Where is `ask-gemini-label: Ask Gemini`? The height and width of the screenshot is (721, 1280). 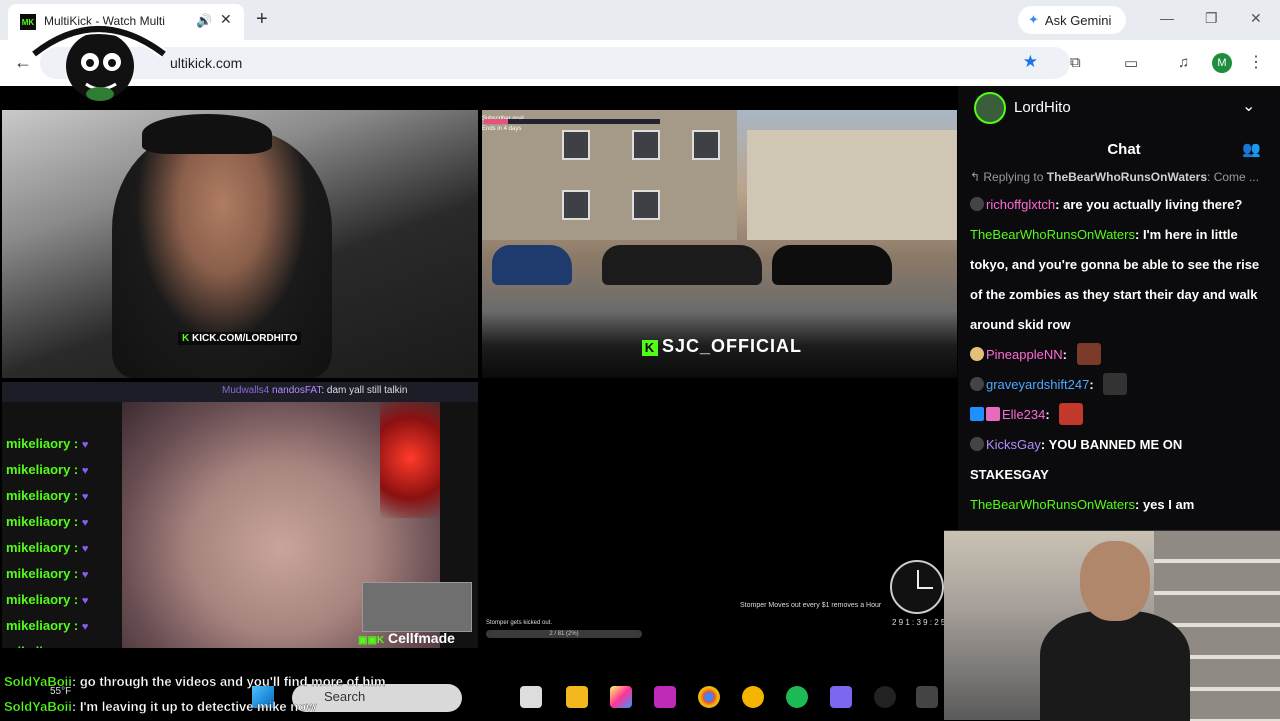
ask-gemini-label: Ask Gemini is located at coordinates (1078, 20).